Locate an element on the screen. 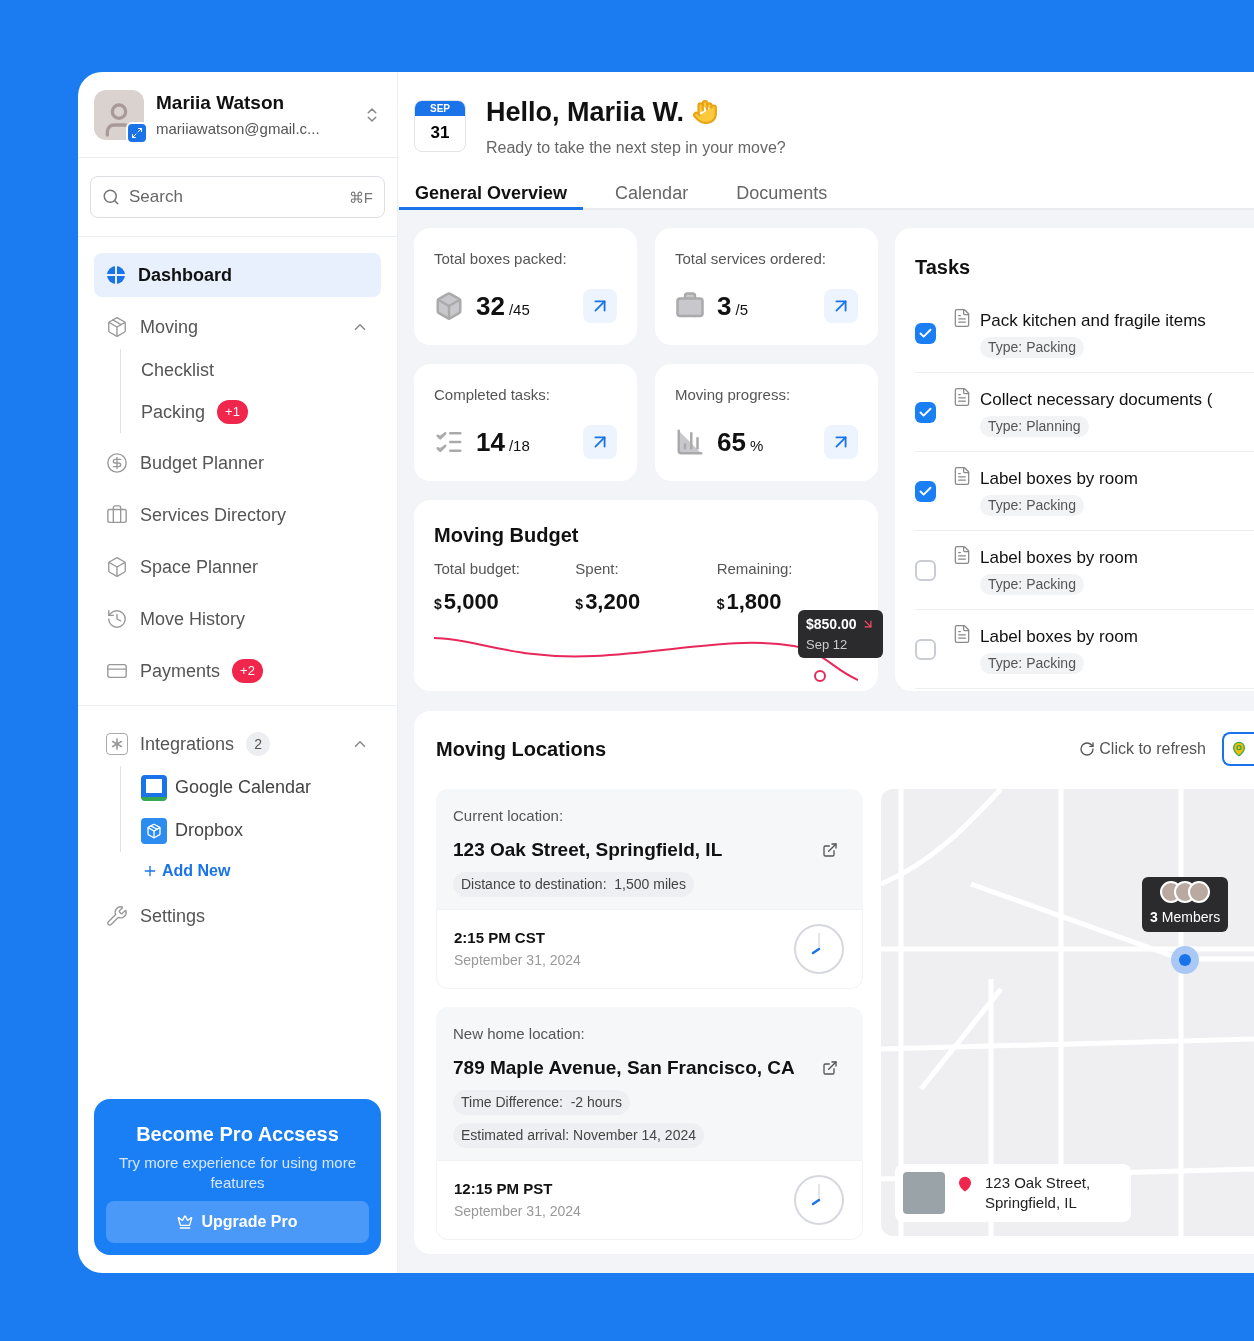 The width and height of the screenshot is (1254, 1341). promo-text: Try more experience for using more features is located at coordinates (237, 1173).